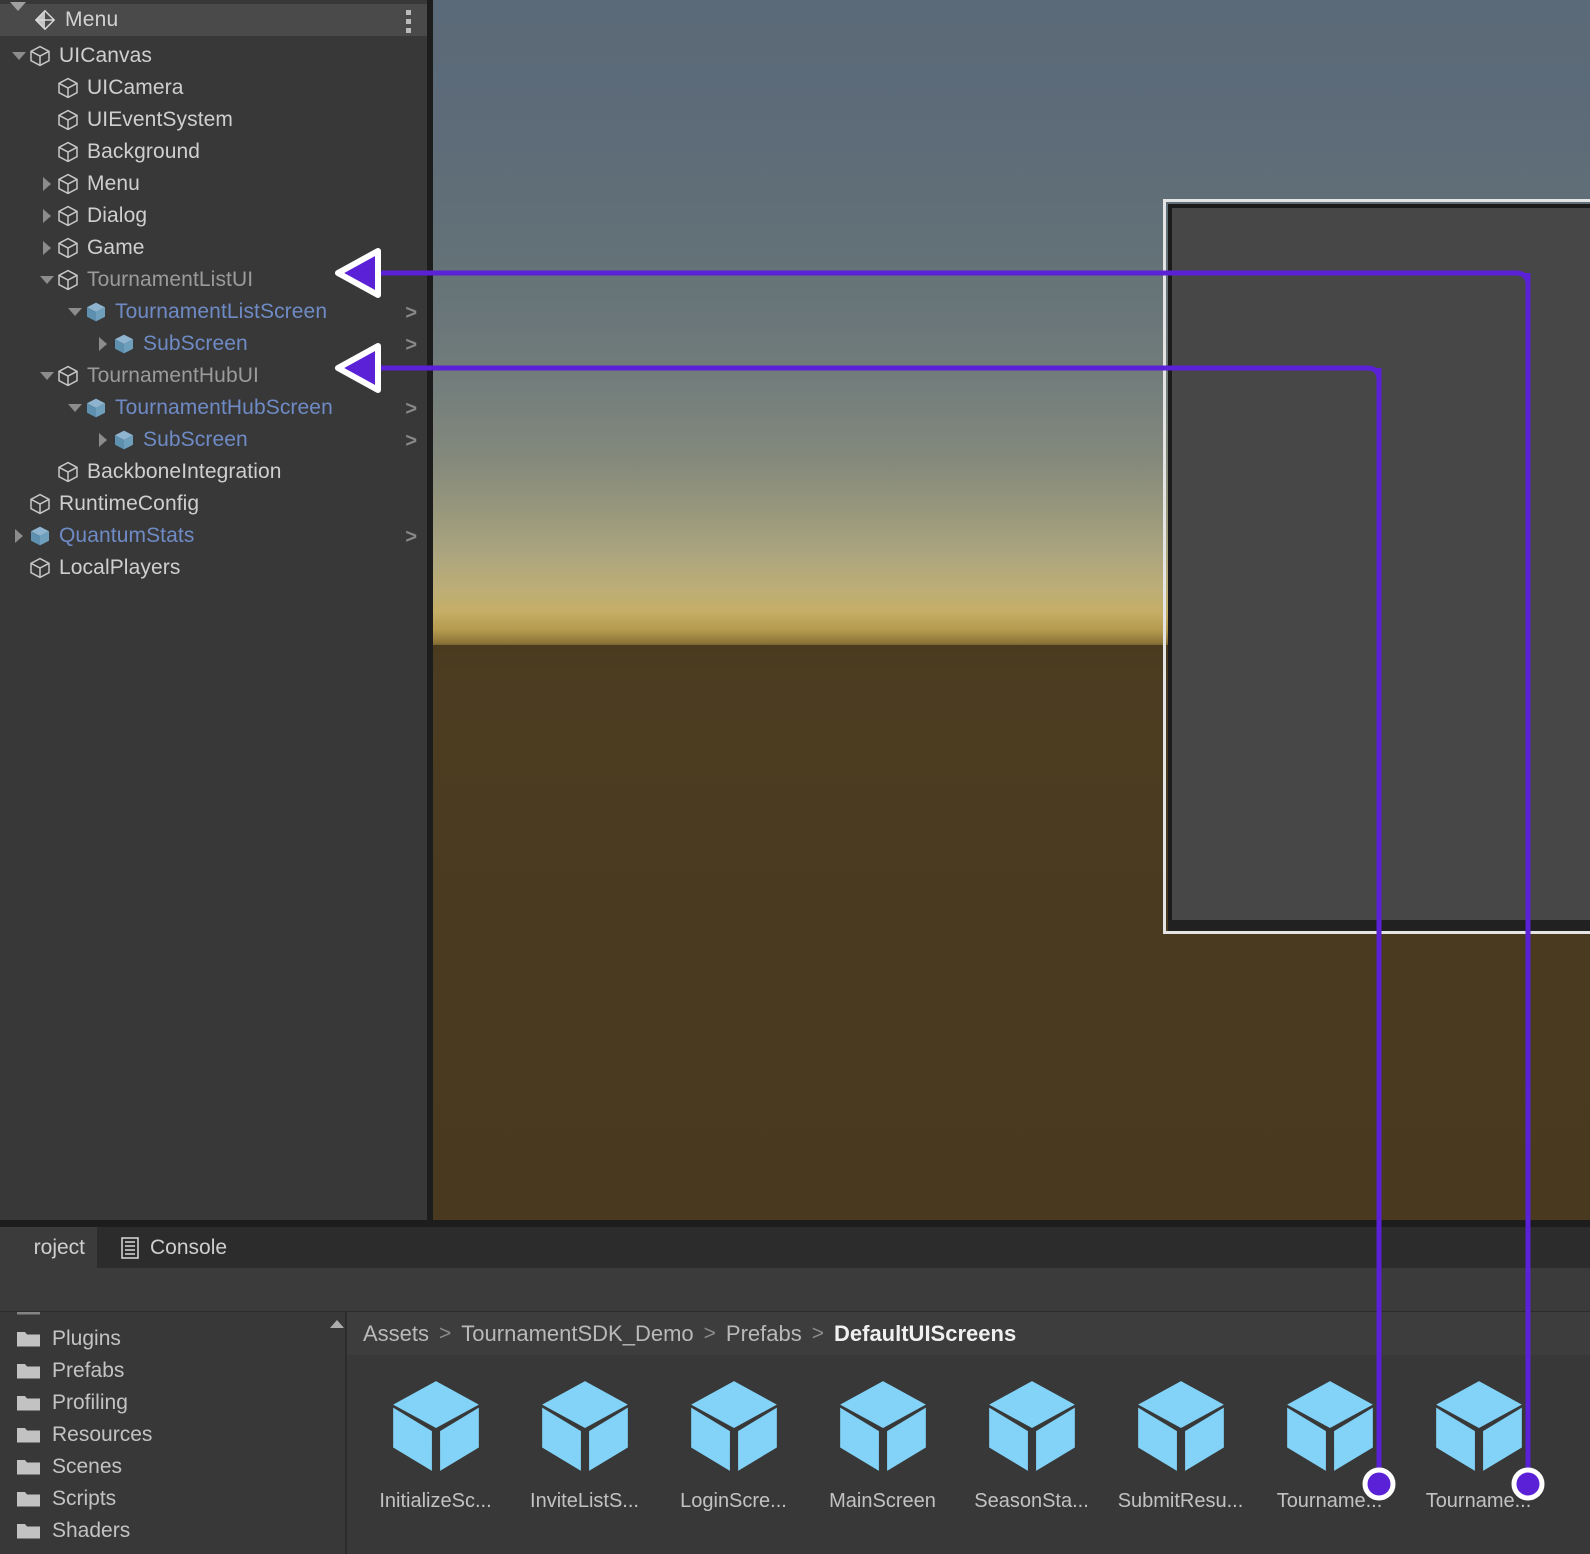  What do you see at coordinates (18, 15) in the screenshot?
I see `scene-expand-caret-icon` at bounding box center [18, 15].